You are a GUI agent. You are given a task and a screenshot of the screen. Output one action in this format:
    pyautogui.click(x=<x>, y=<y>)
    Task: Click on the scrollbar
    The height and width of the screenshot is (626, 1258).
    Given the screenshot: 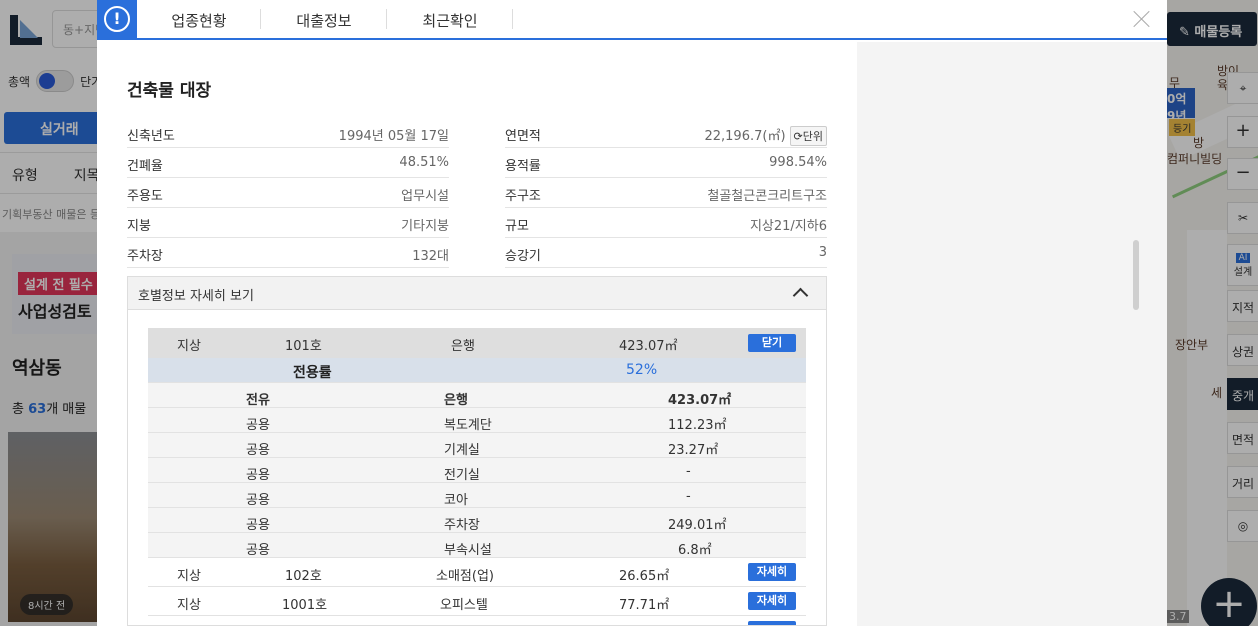 What is the action you would take?
    pyautogui.click(x=1136, y=275)
    